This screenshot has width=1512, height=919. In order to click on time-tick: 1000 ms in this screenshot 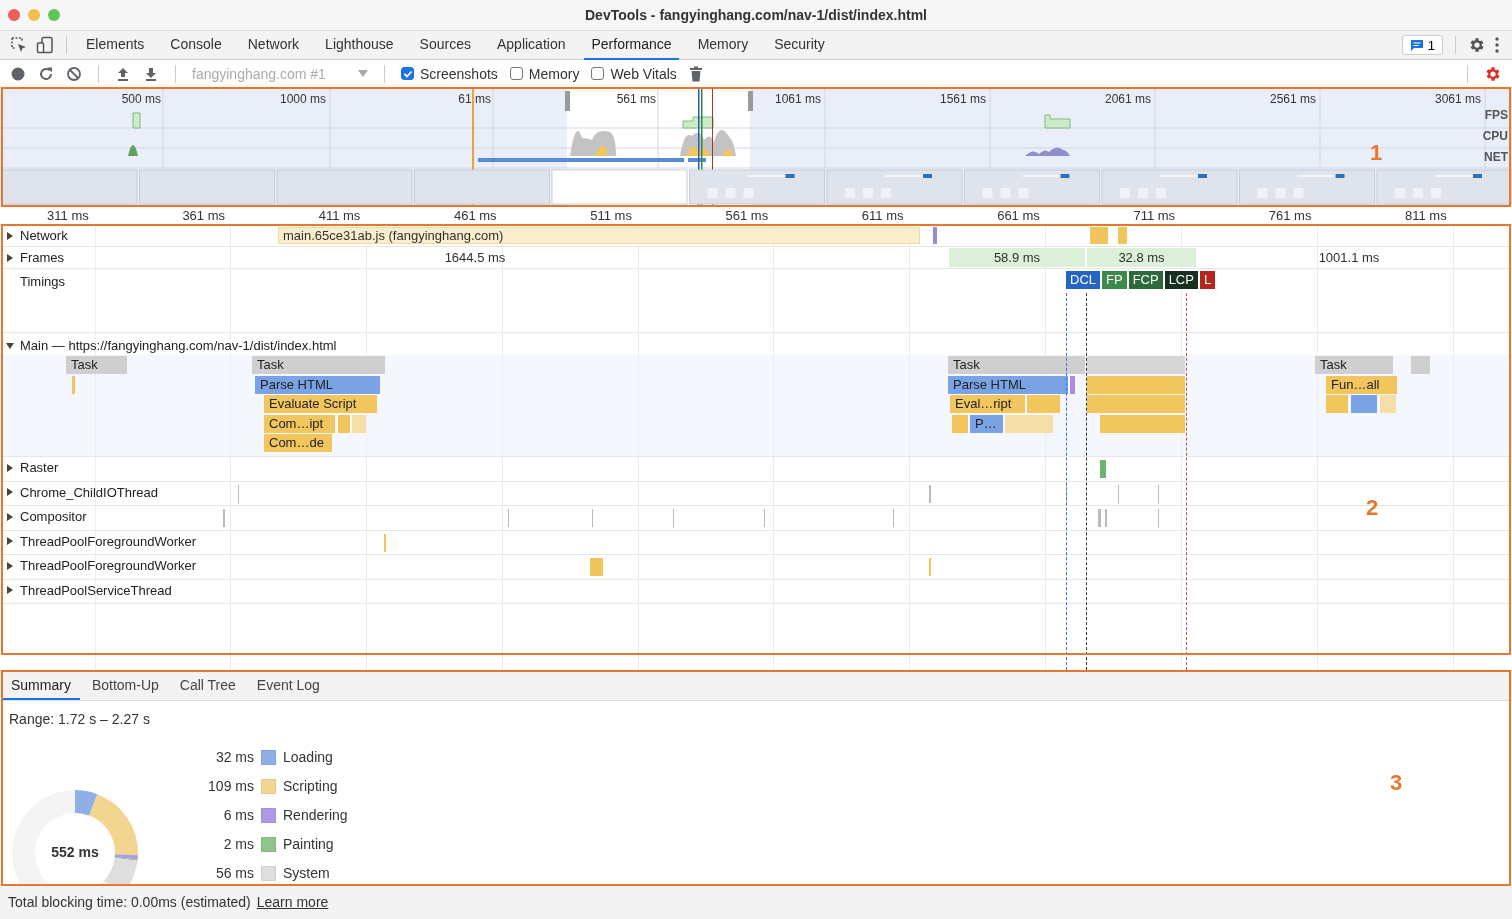, I will do `click(302, 99)`.